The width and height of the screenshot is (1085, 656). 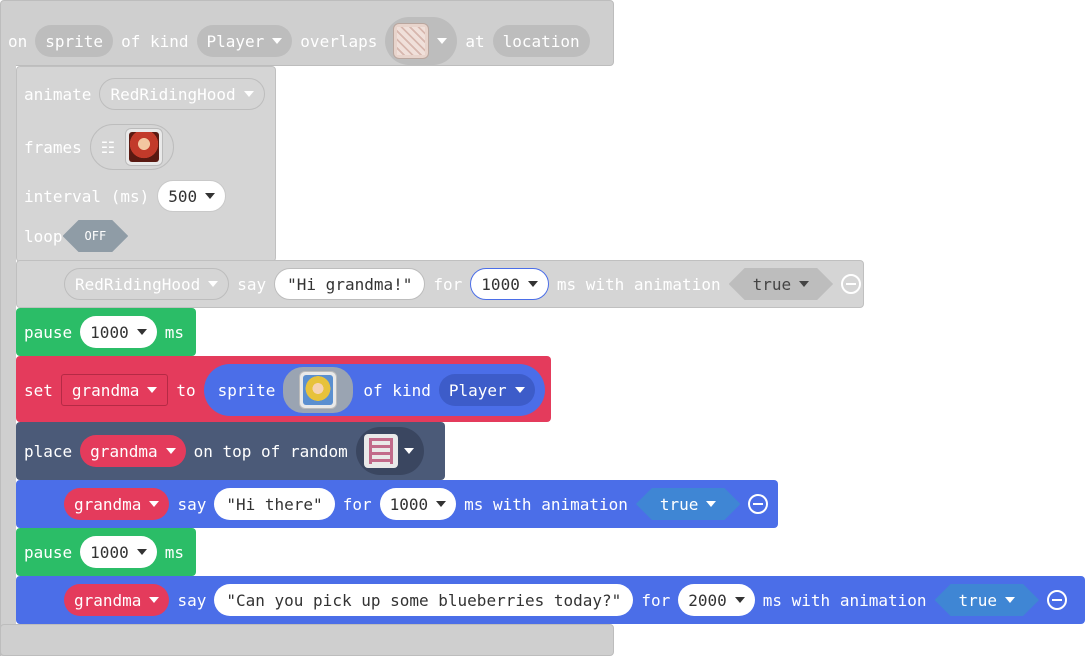 I want to click on say3-for-label: for, so click(x=656, y=600).